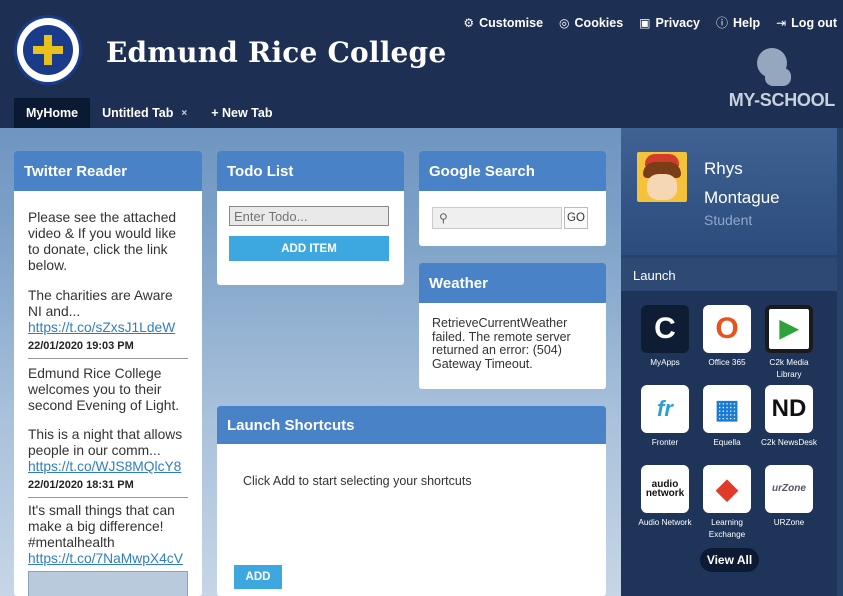  Describe the element at coordinates (138, 113) in the screenshot. I see `tab-label: Untitled Tab` at that location.